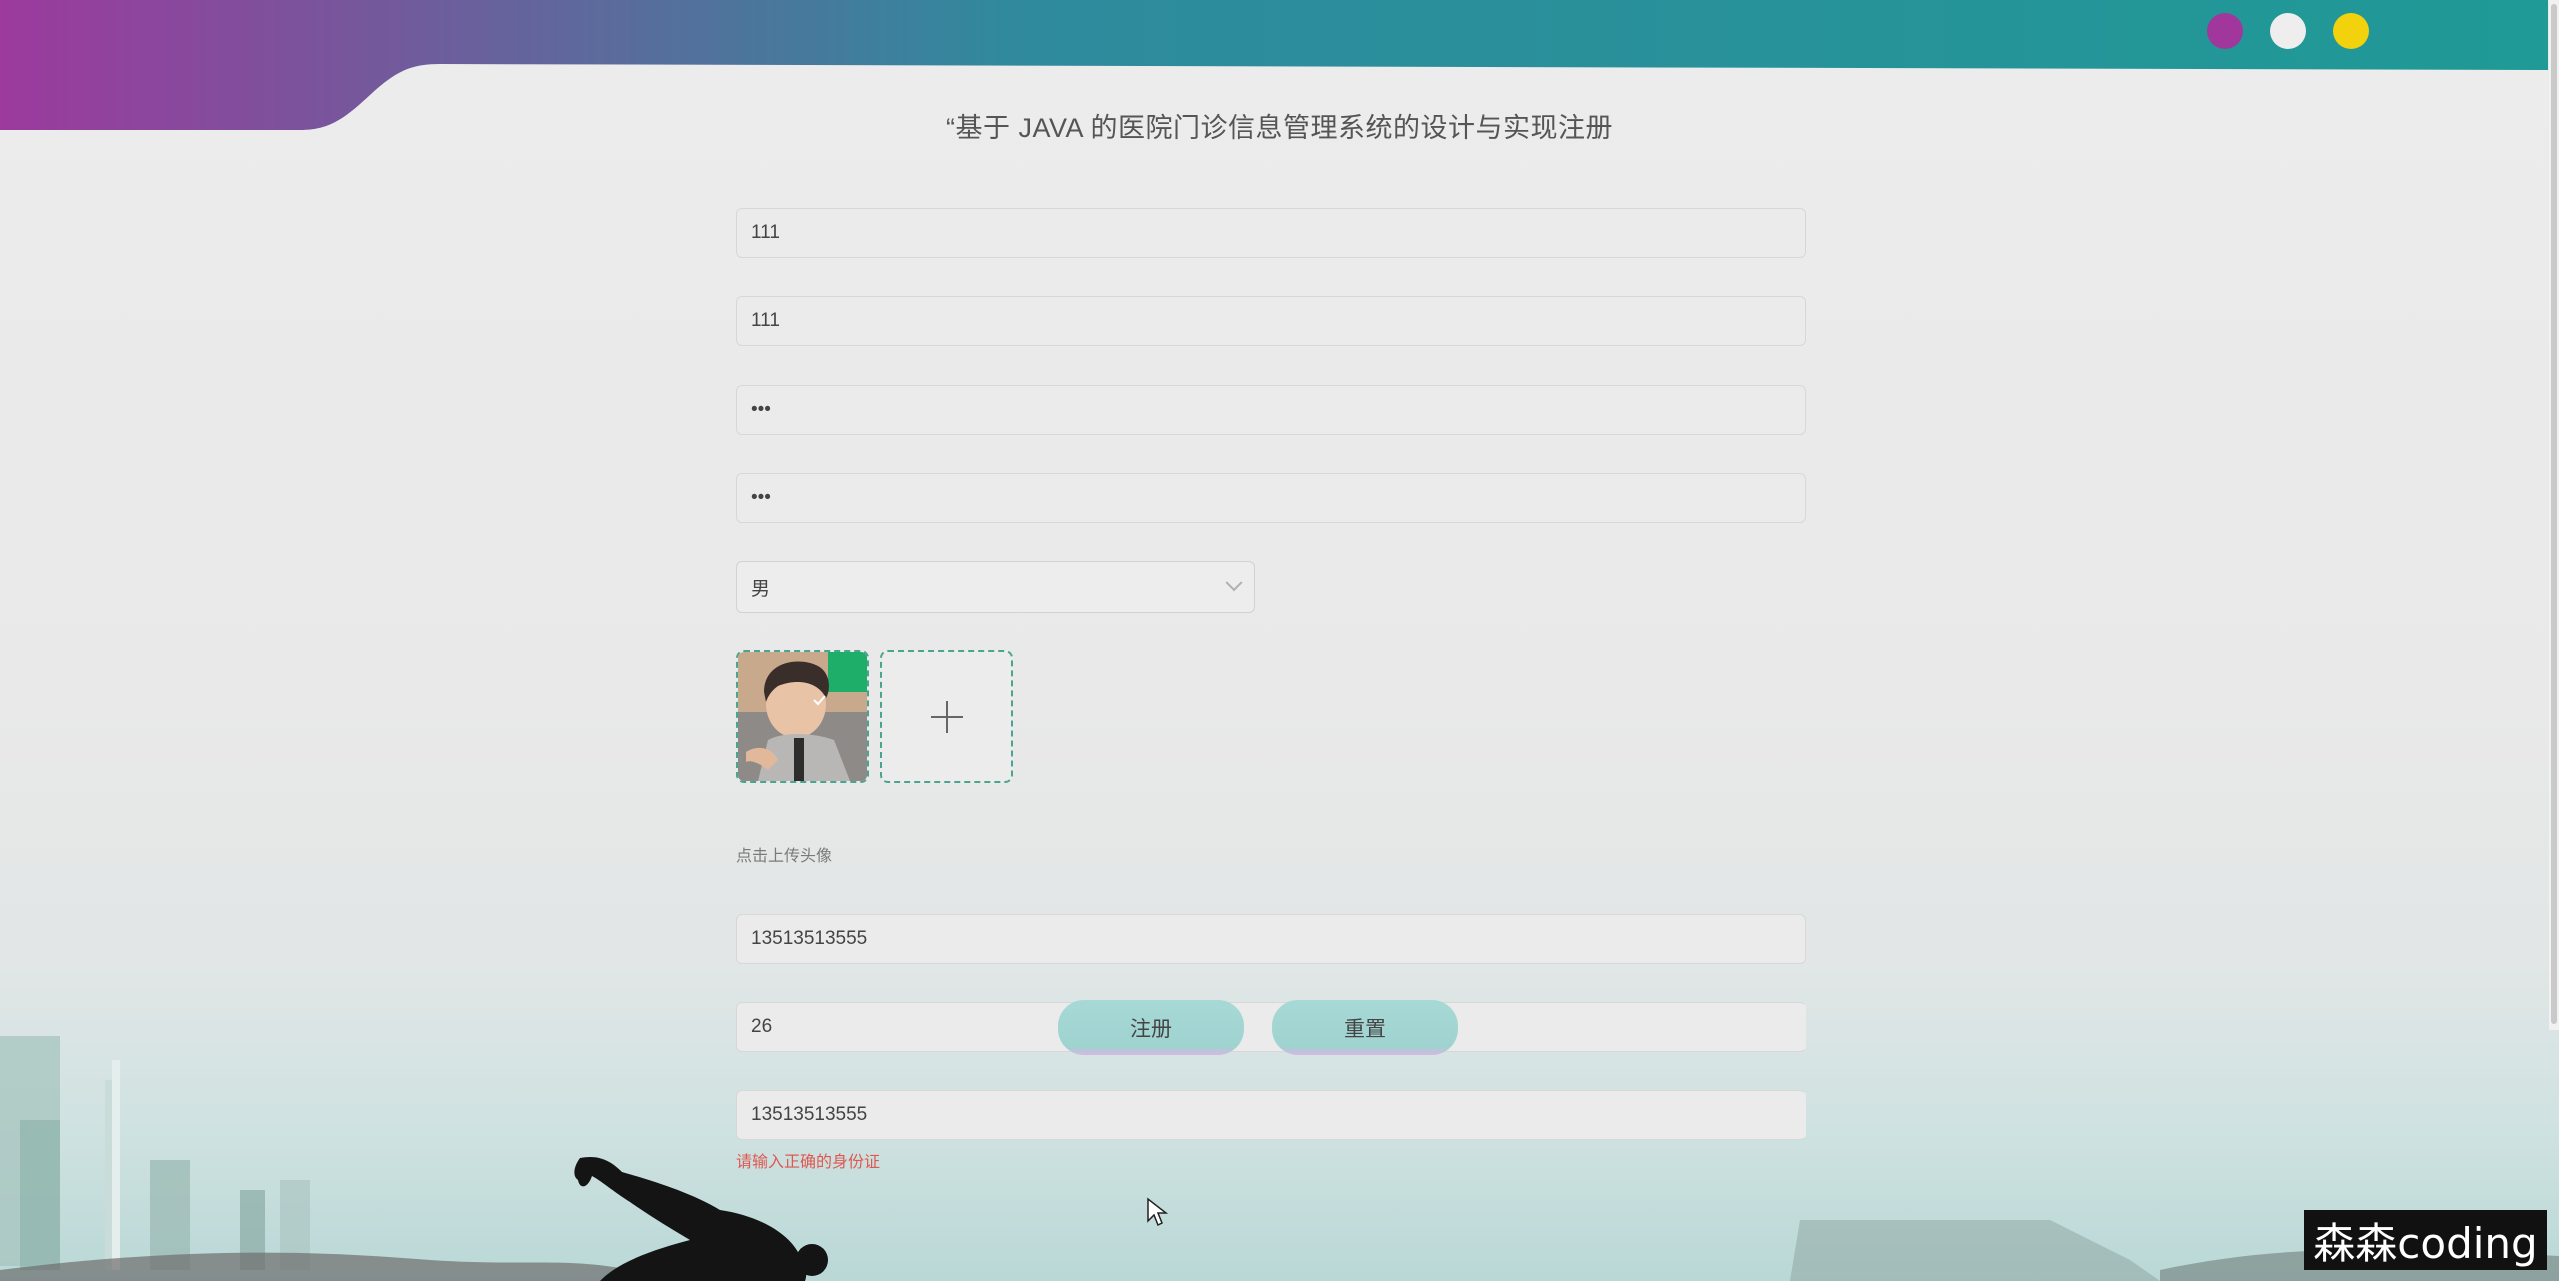  What do you see at coordinates (1157, 1212) in the screenshot?
I see `mouse-cursor-icon` at bounding box center [1157, 1212].